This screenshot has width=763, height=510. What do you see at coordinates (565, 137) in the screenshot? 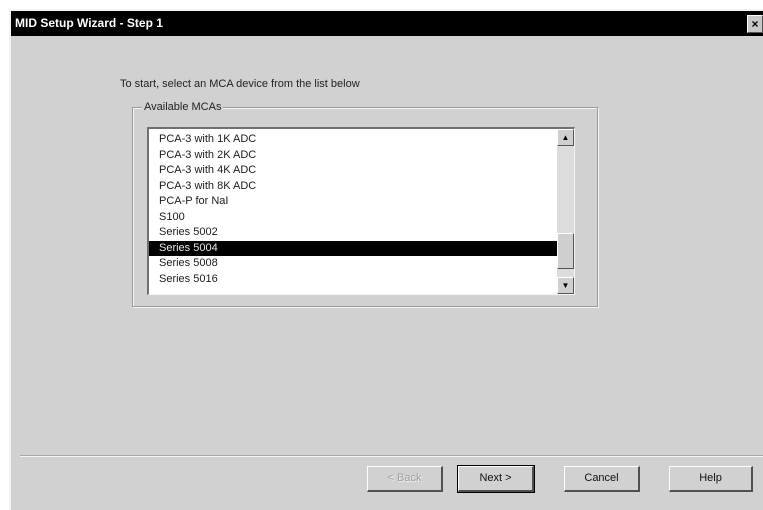
I see `scroll-up-icon: ▲` at bounding box center [565, 137].